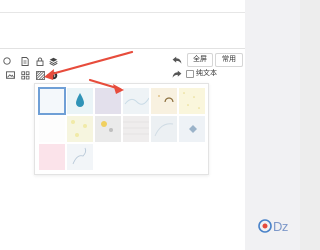  I want to click on top-divider, so click(122, 12).